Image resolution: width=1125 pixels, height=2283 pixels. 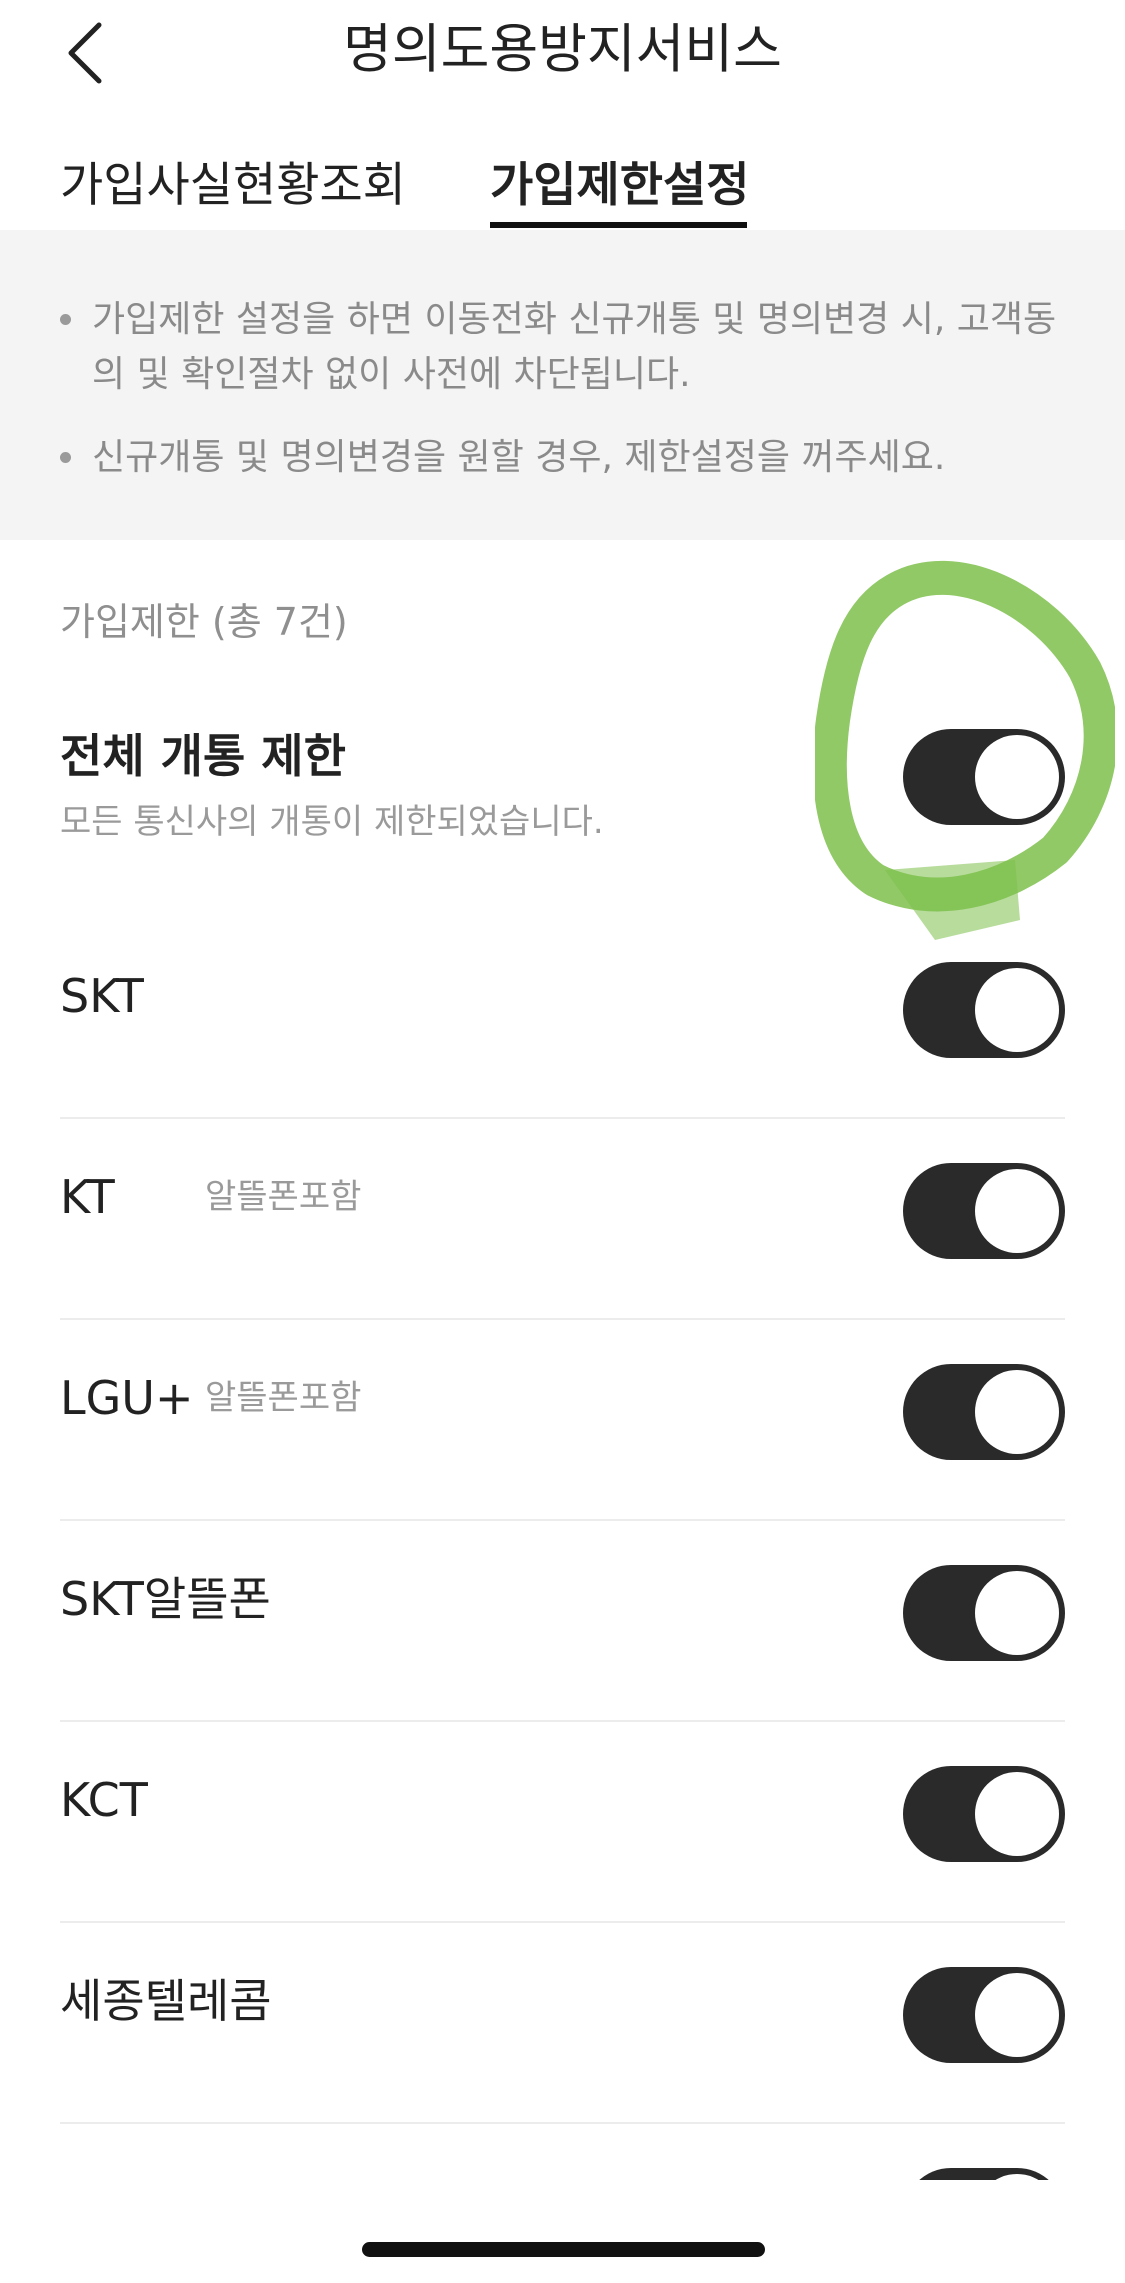 I want to click on carrier-row-skt: SKT, so click(x=562, y=1010).